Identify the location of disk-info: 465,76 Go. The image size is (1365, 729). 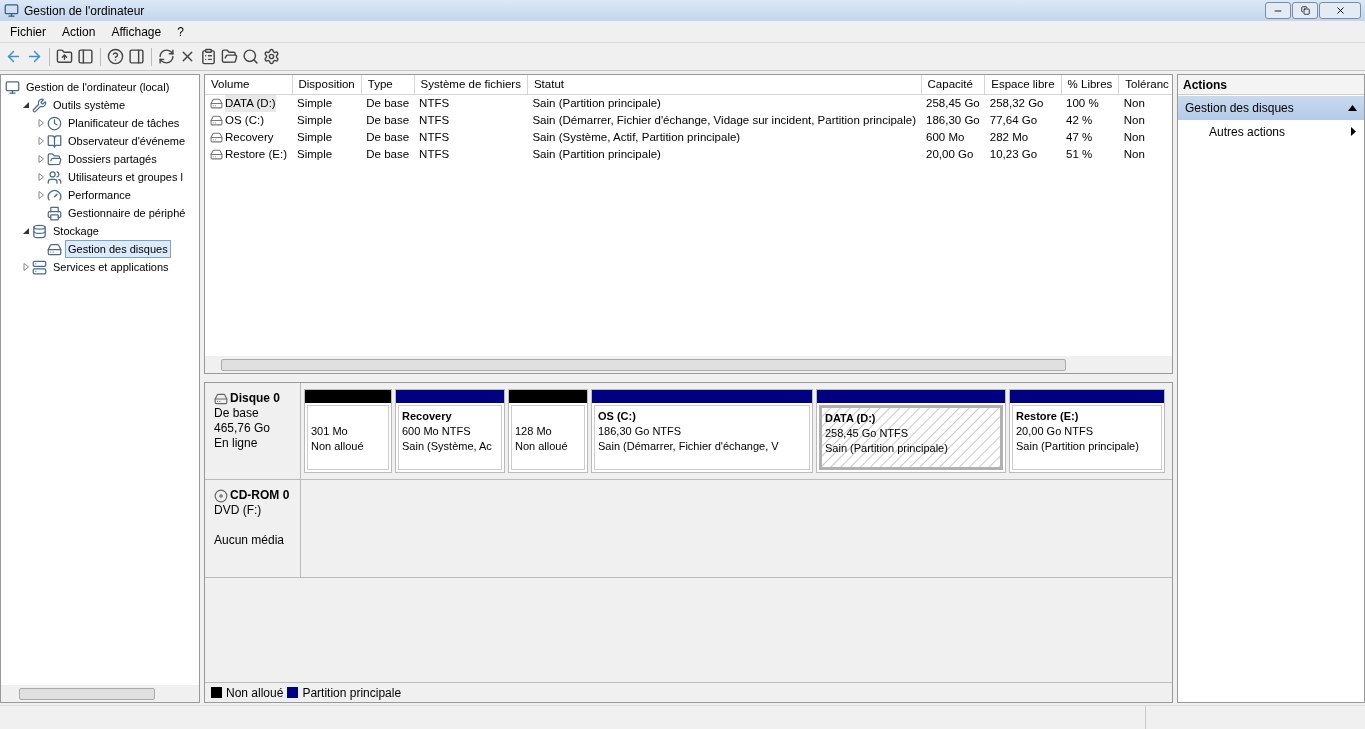
(243, 428).